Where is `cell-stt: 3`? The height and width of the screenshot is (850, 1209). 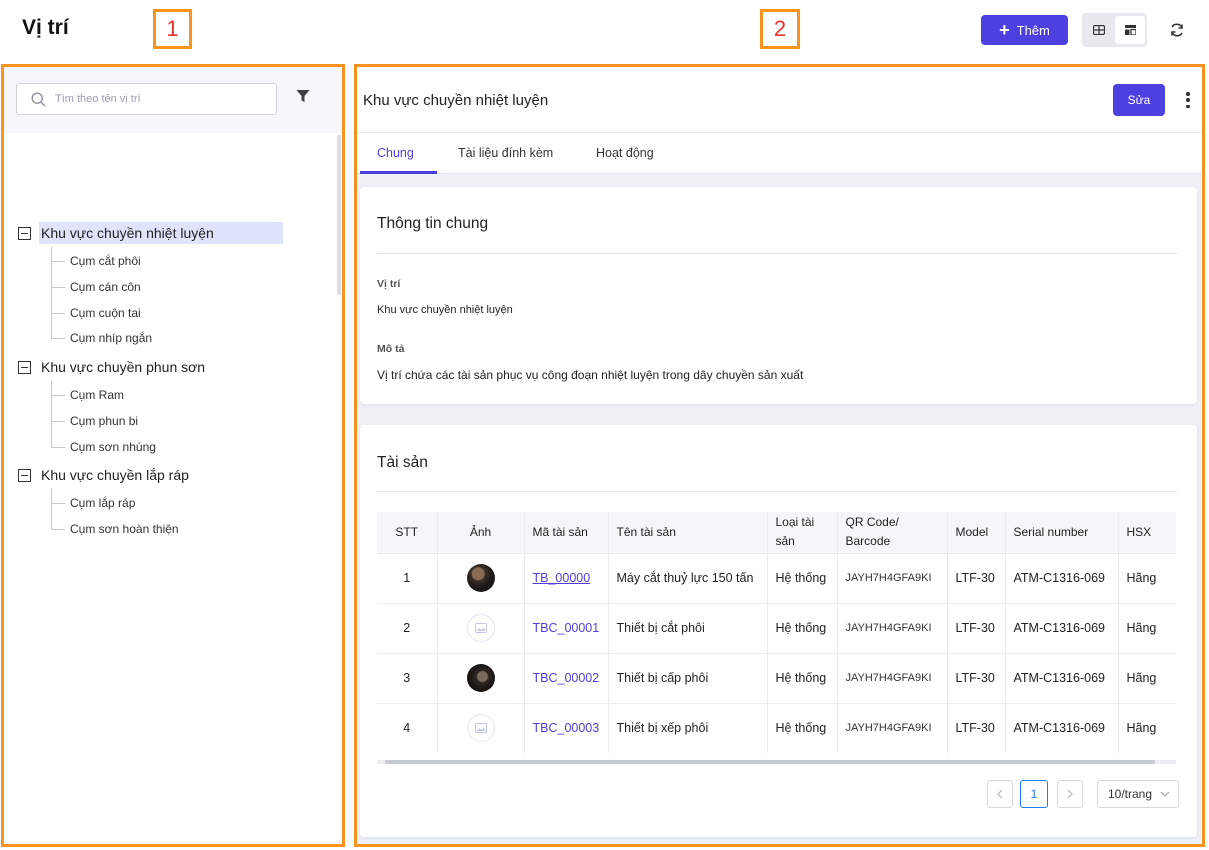
cell-stt: 3 is located at coordinates (407, 677).